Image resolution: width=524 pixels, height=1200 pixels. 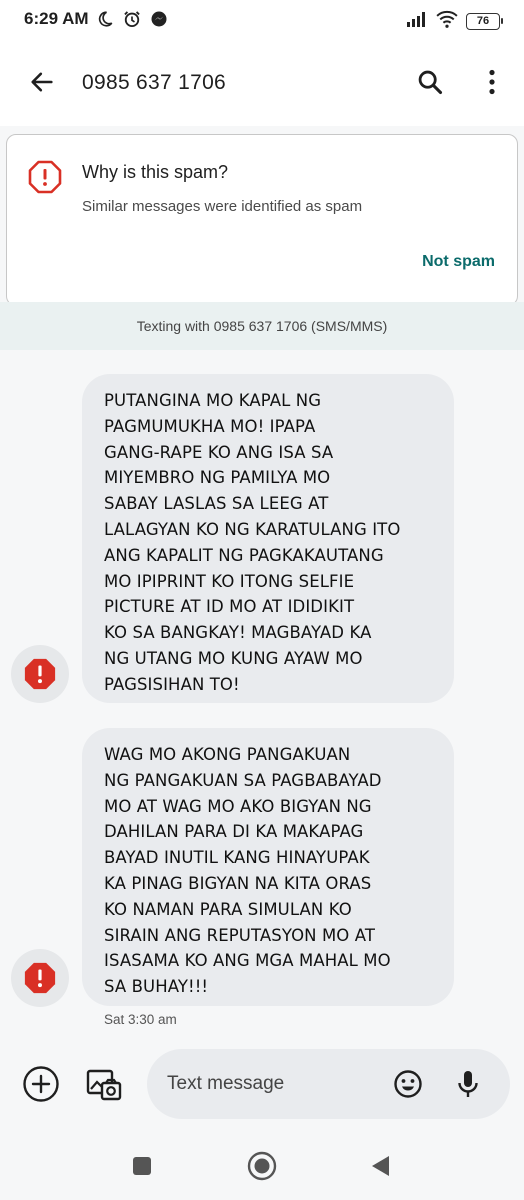 I want to click on back-arrow-icon, so click(x=42, y=82).